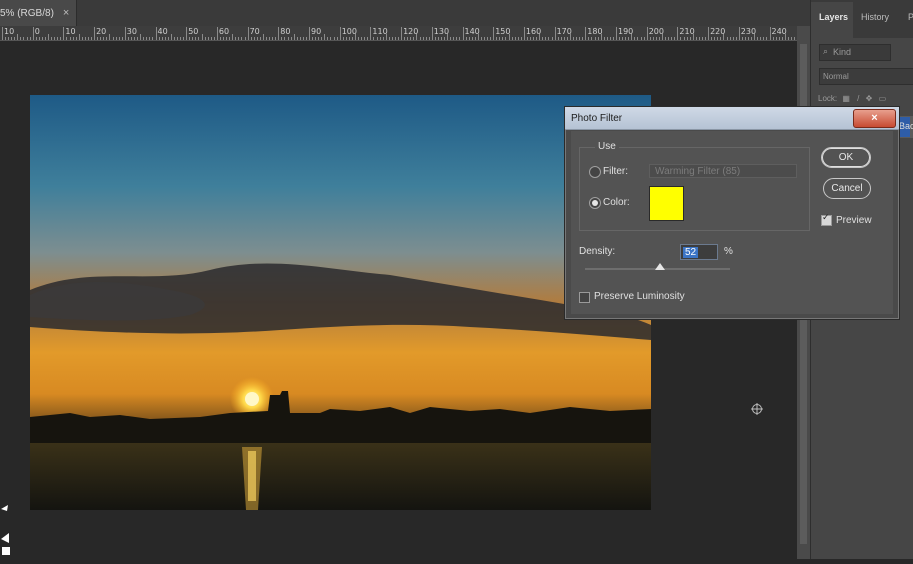  Describe the element at coordinates (826, 51) in the screenshot. I see `search-icon: ⌕` at that location.